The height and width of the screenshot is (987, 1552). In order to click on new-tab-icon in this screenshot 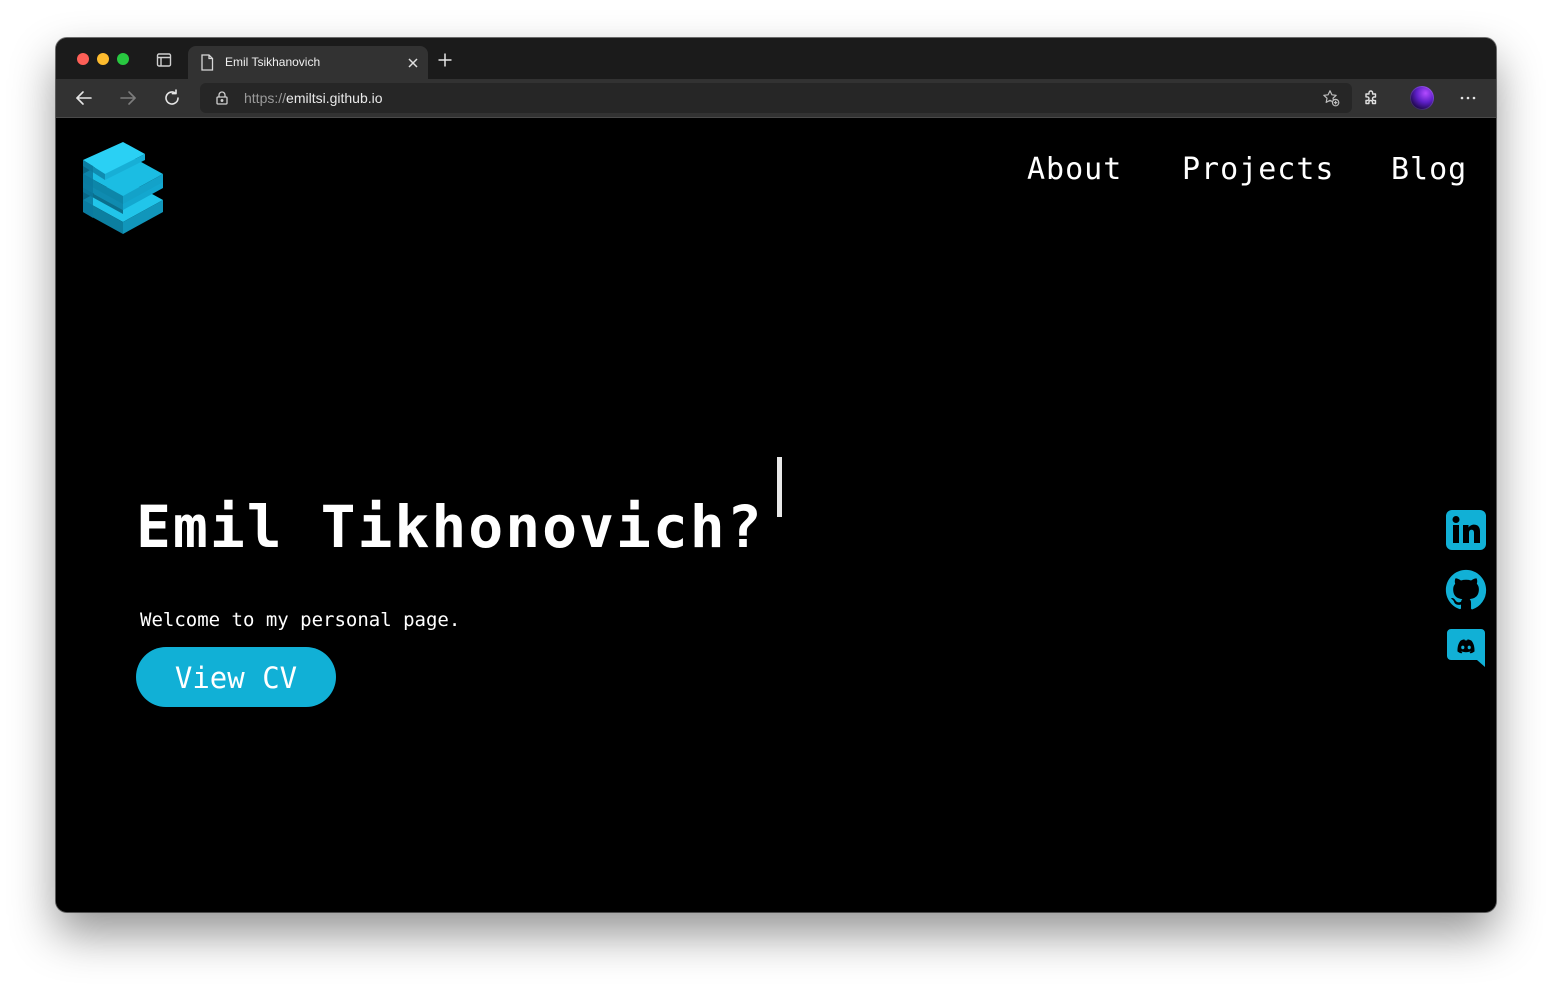, I will do `click(445, 60)`.